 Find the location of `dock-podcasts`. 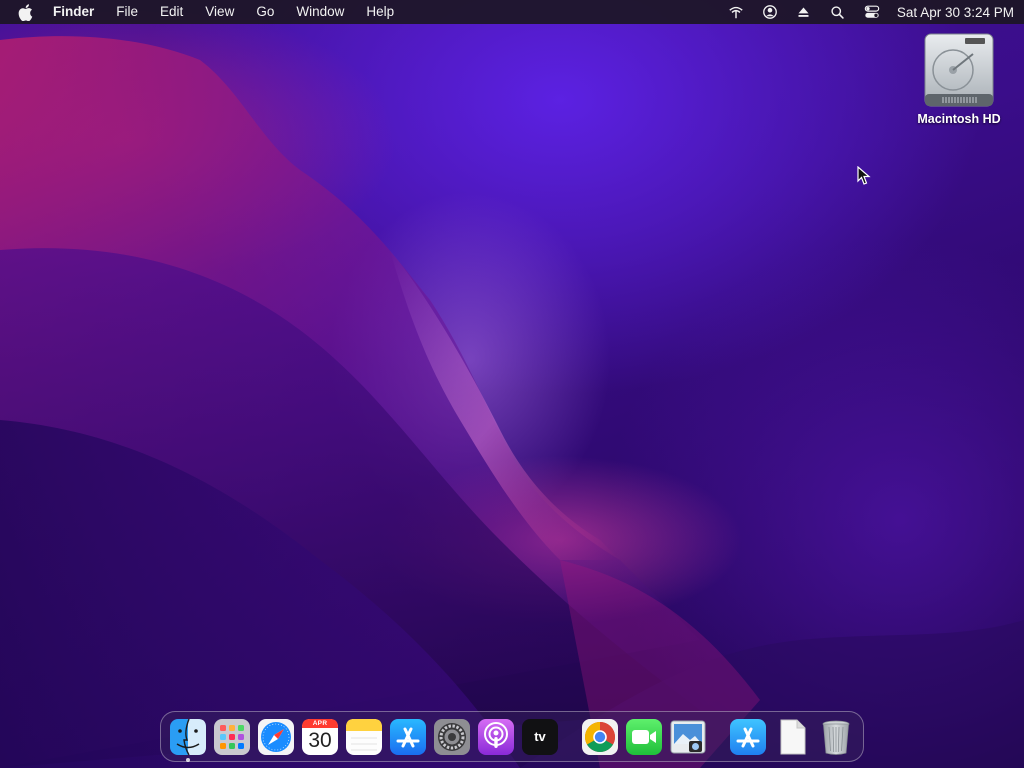

dock-podcasts is located at coordinates (496, 737).